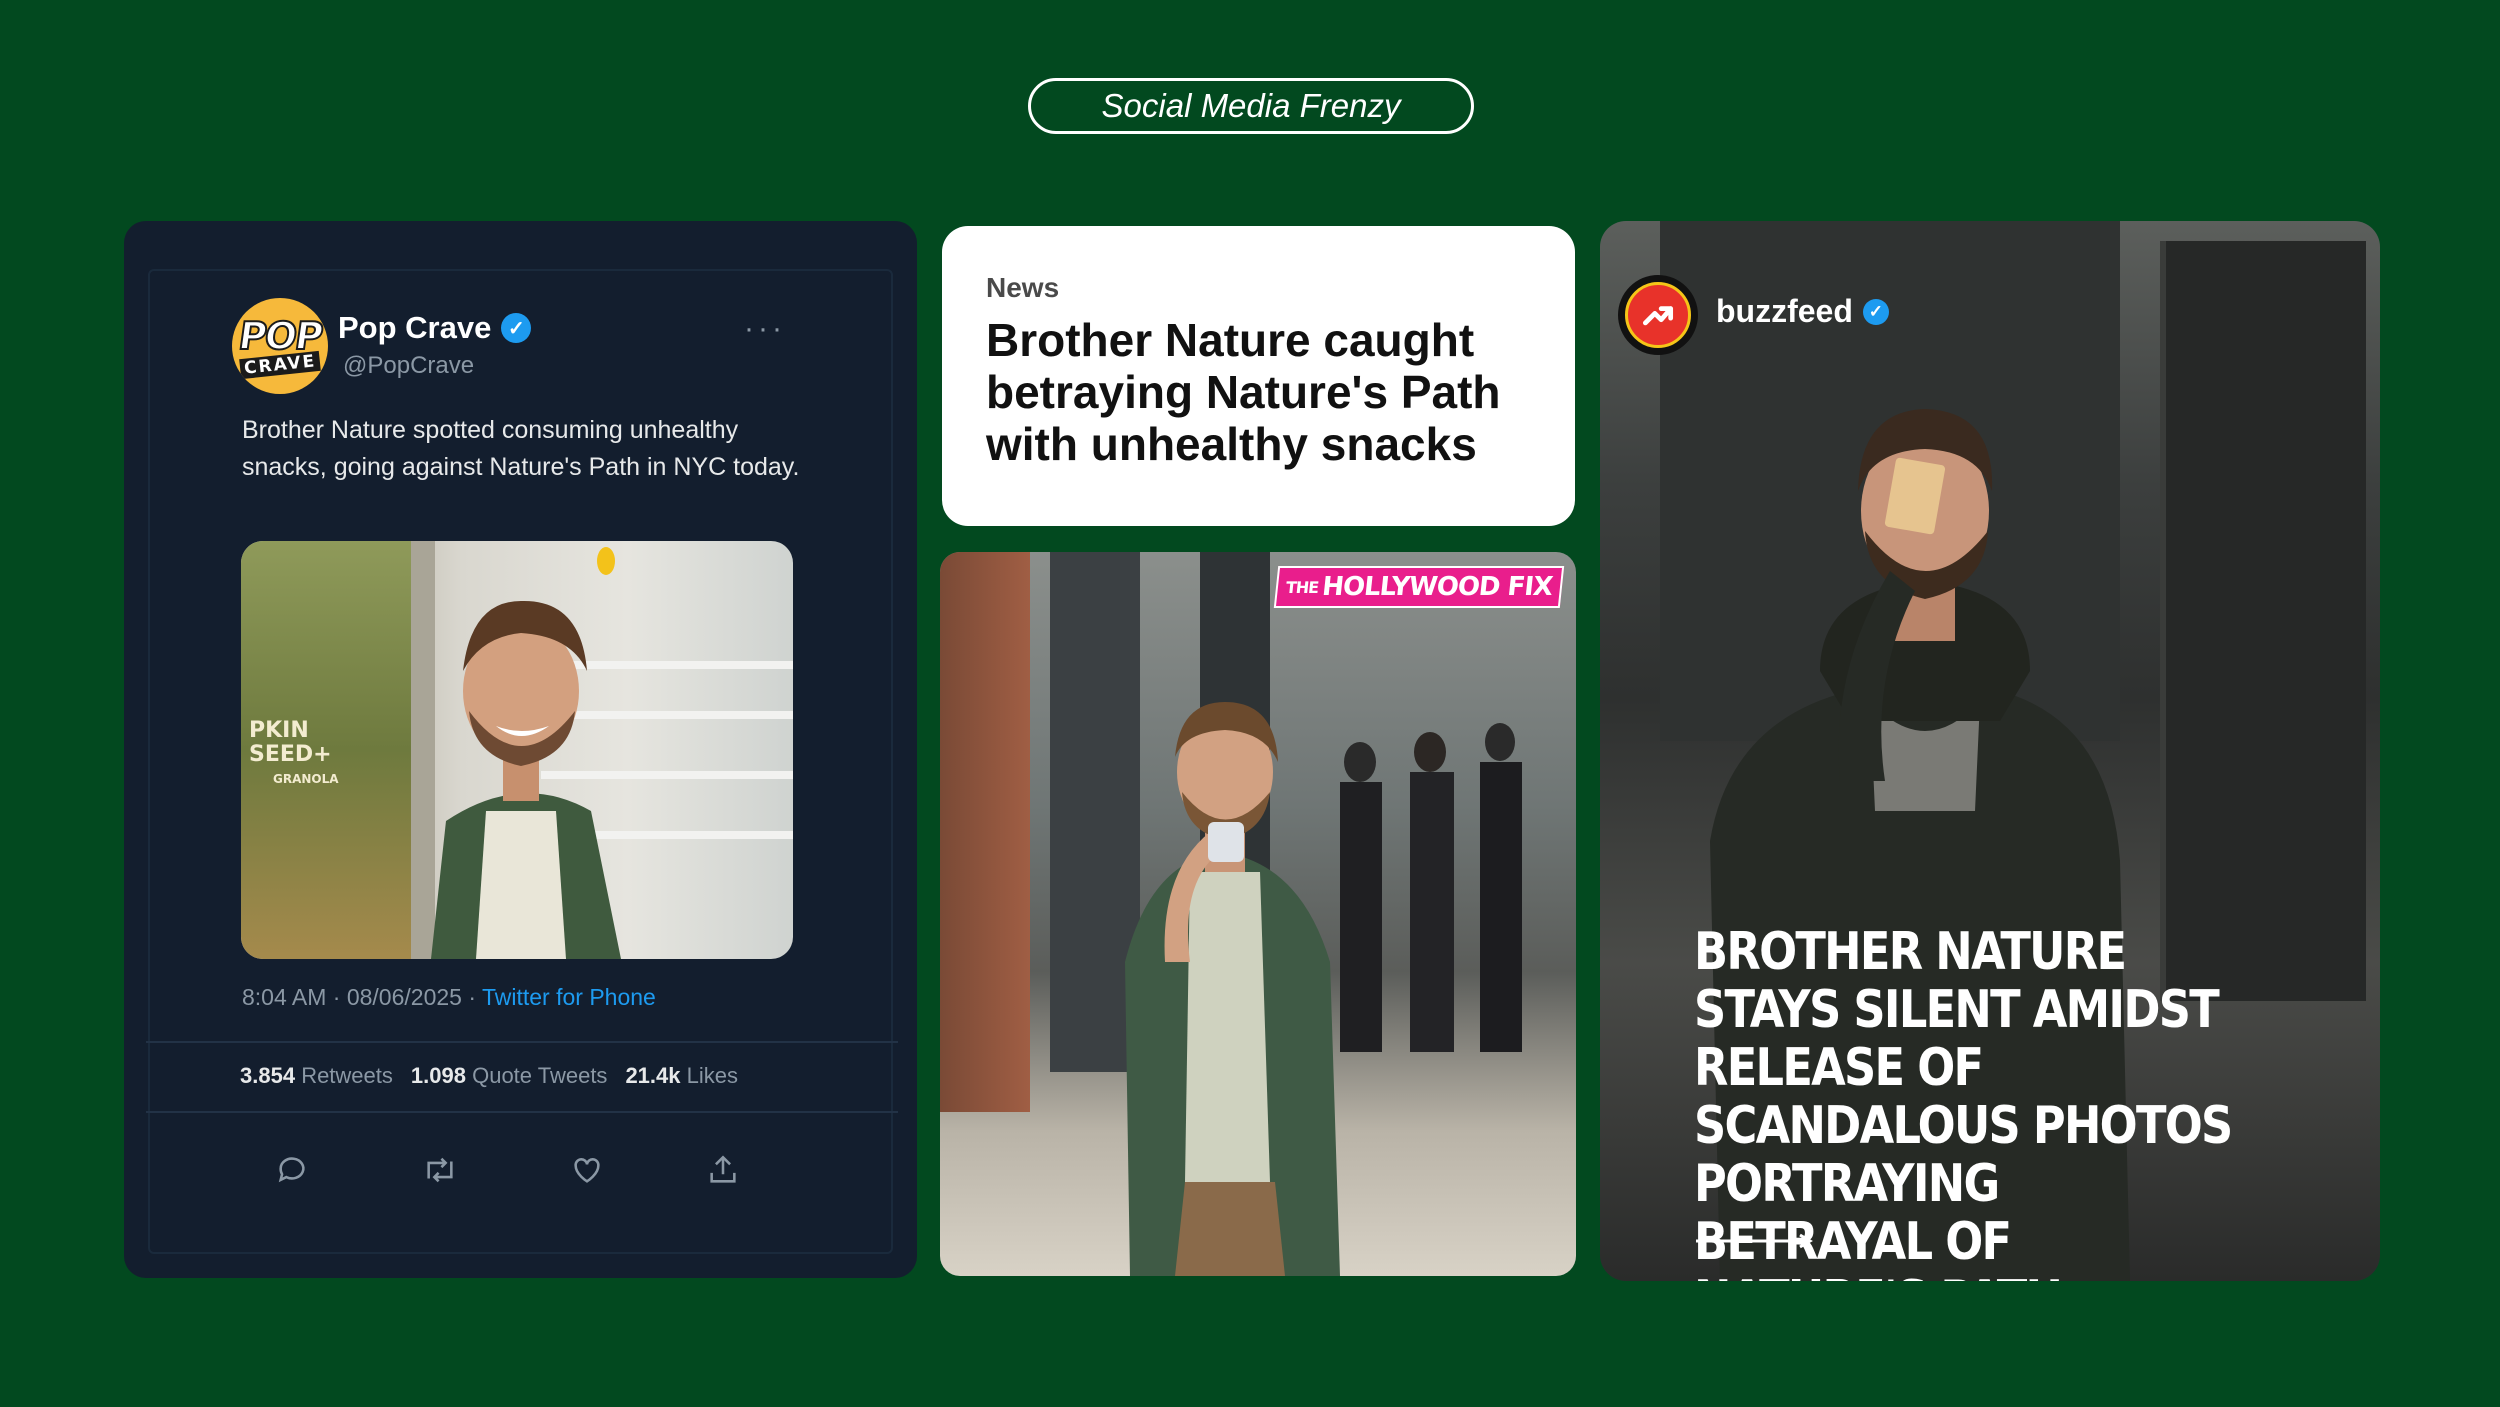  I want to click on retweet-icon, so click(440, 1170).